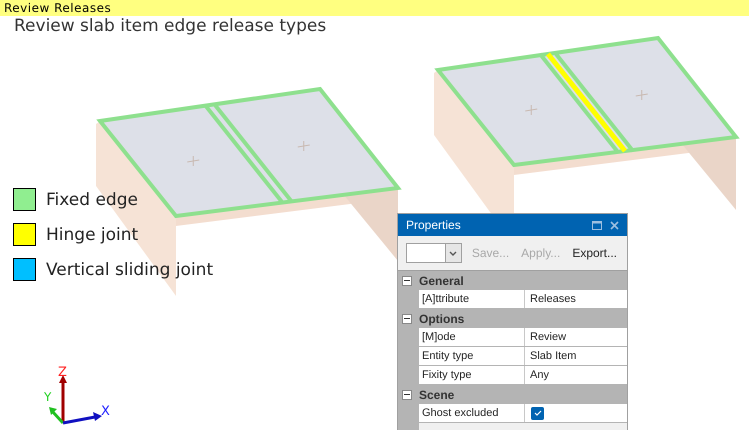 This screenshot has width=749, height=430. I want to click on title-banner: Review Releases, so click(374, 8).